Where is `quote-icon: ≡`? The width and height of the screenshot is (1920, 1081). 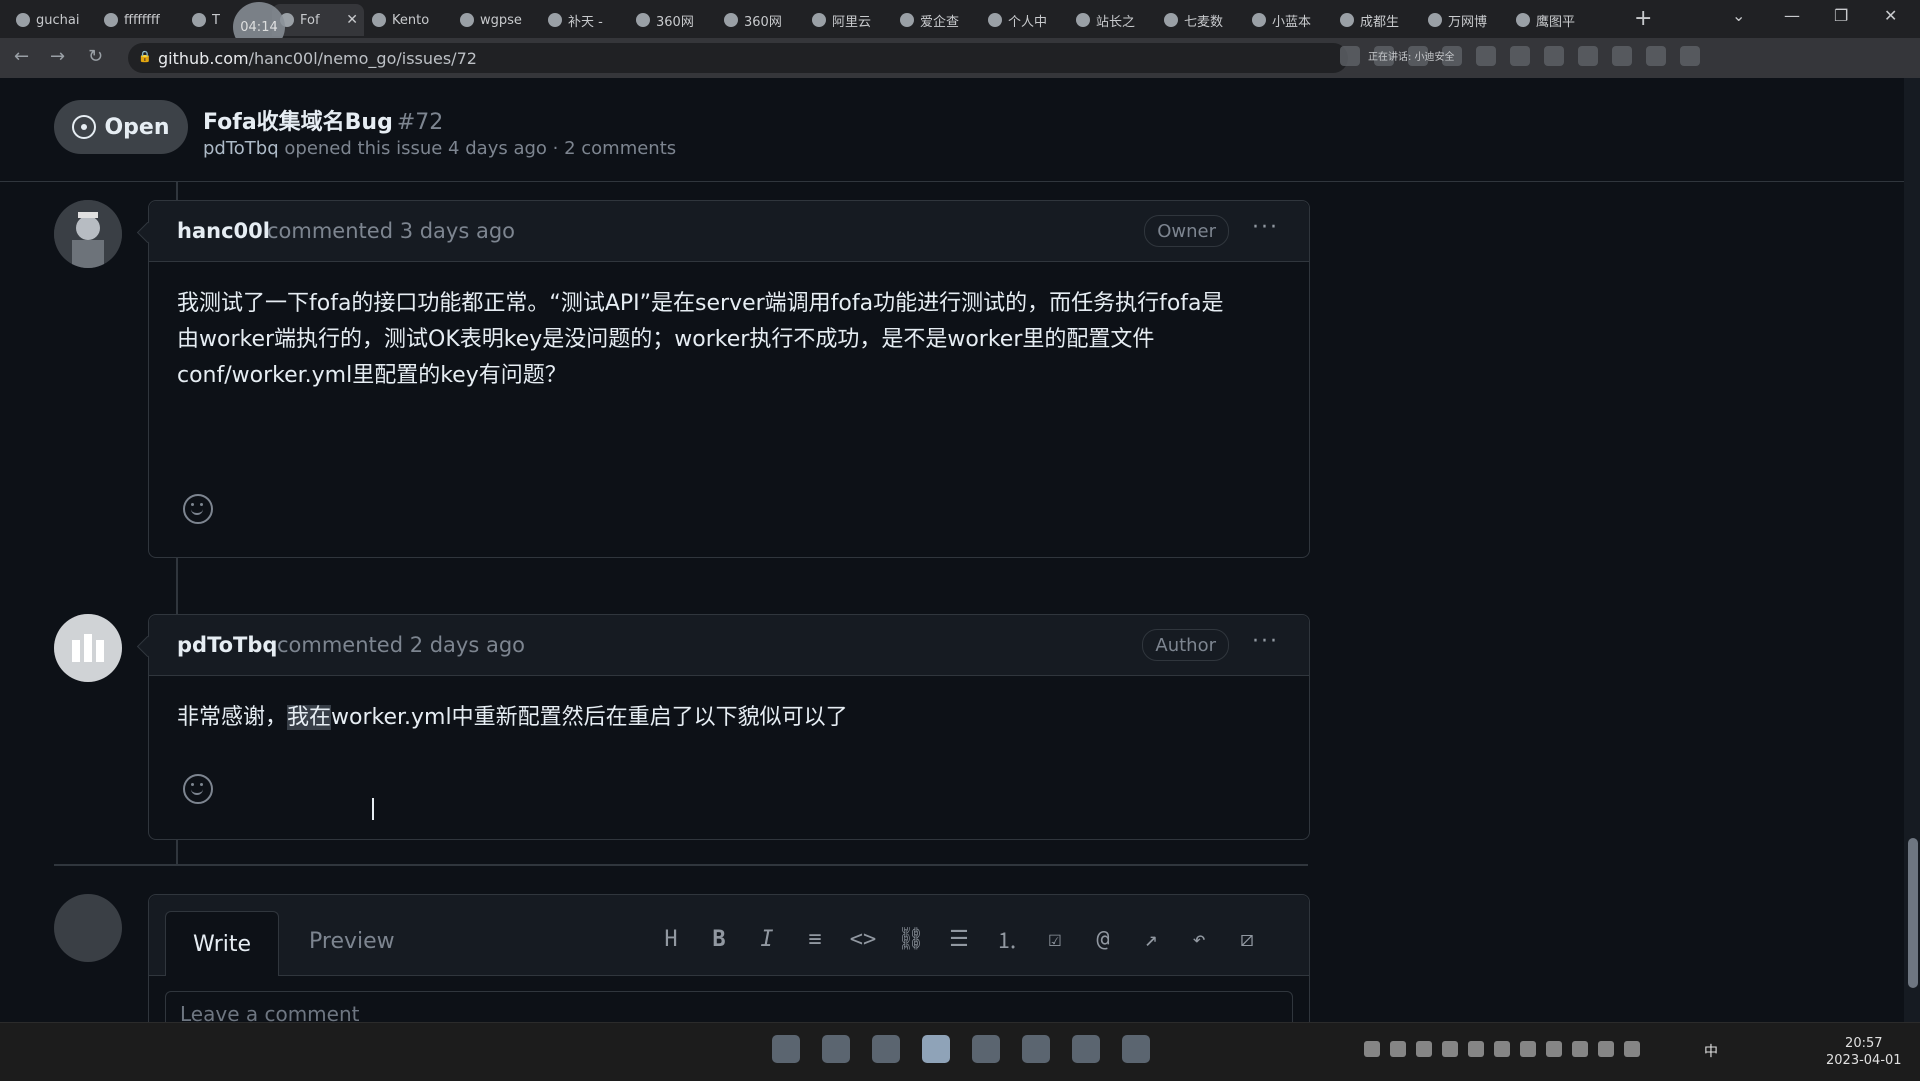
quote-icon: ≡ is located at coordinates (815, 939).